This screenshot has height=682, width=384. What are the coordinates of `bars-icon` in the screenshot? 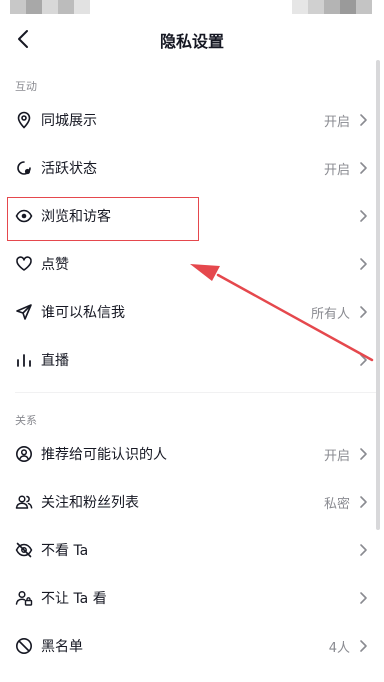 It's located at (24, 360).